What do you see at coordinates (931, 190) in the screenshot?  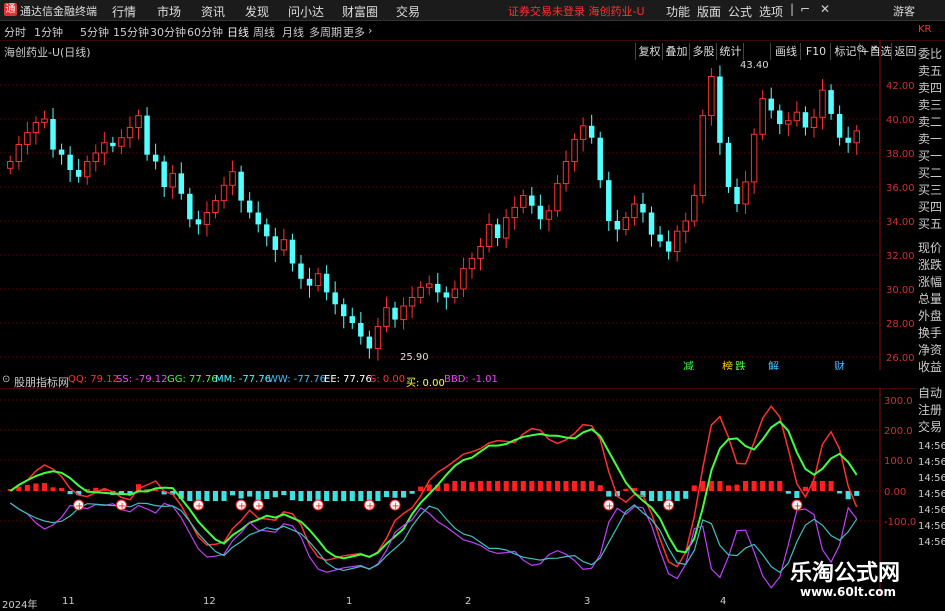 I see `side-item: 买三` at bounding box center [931, 190].